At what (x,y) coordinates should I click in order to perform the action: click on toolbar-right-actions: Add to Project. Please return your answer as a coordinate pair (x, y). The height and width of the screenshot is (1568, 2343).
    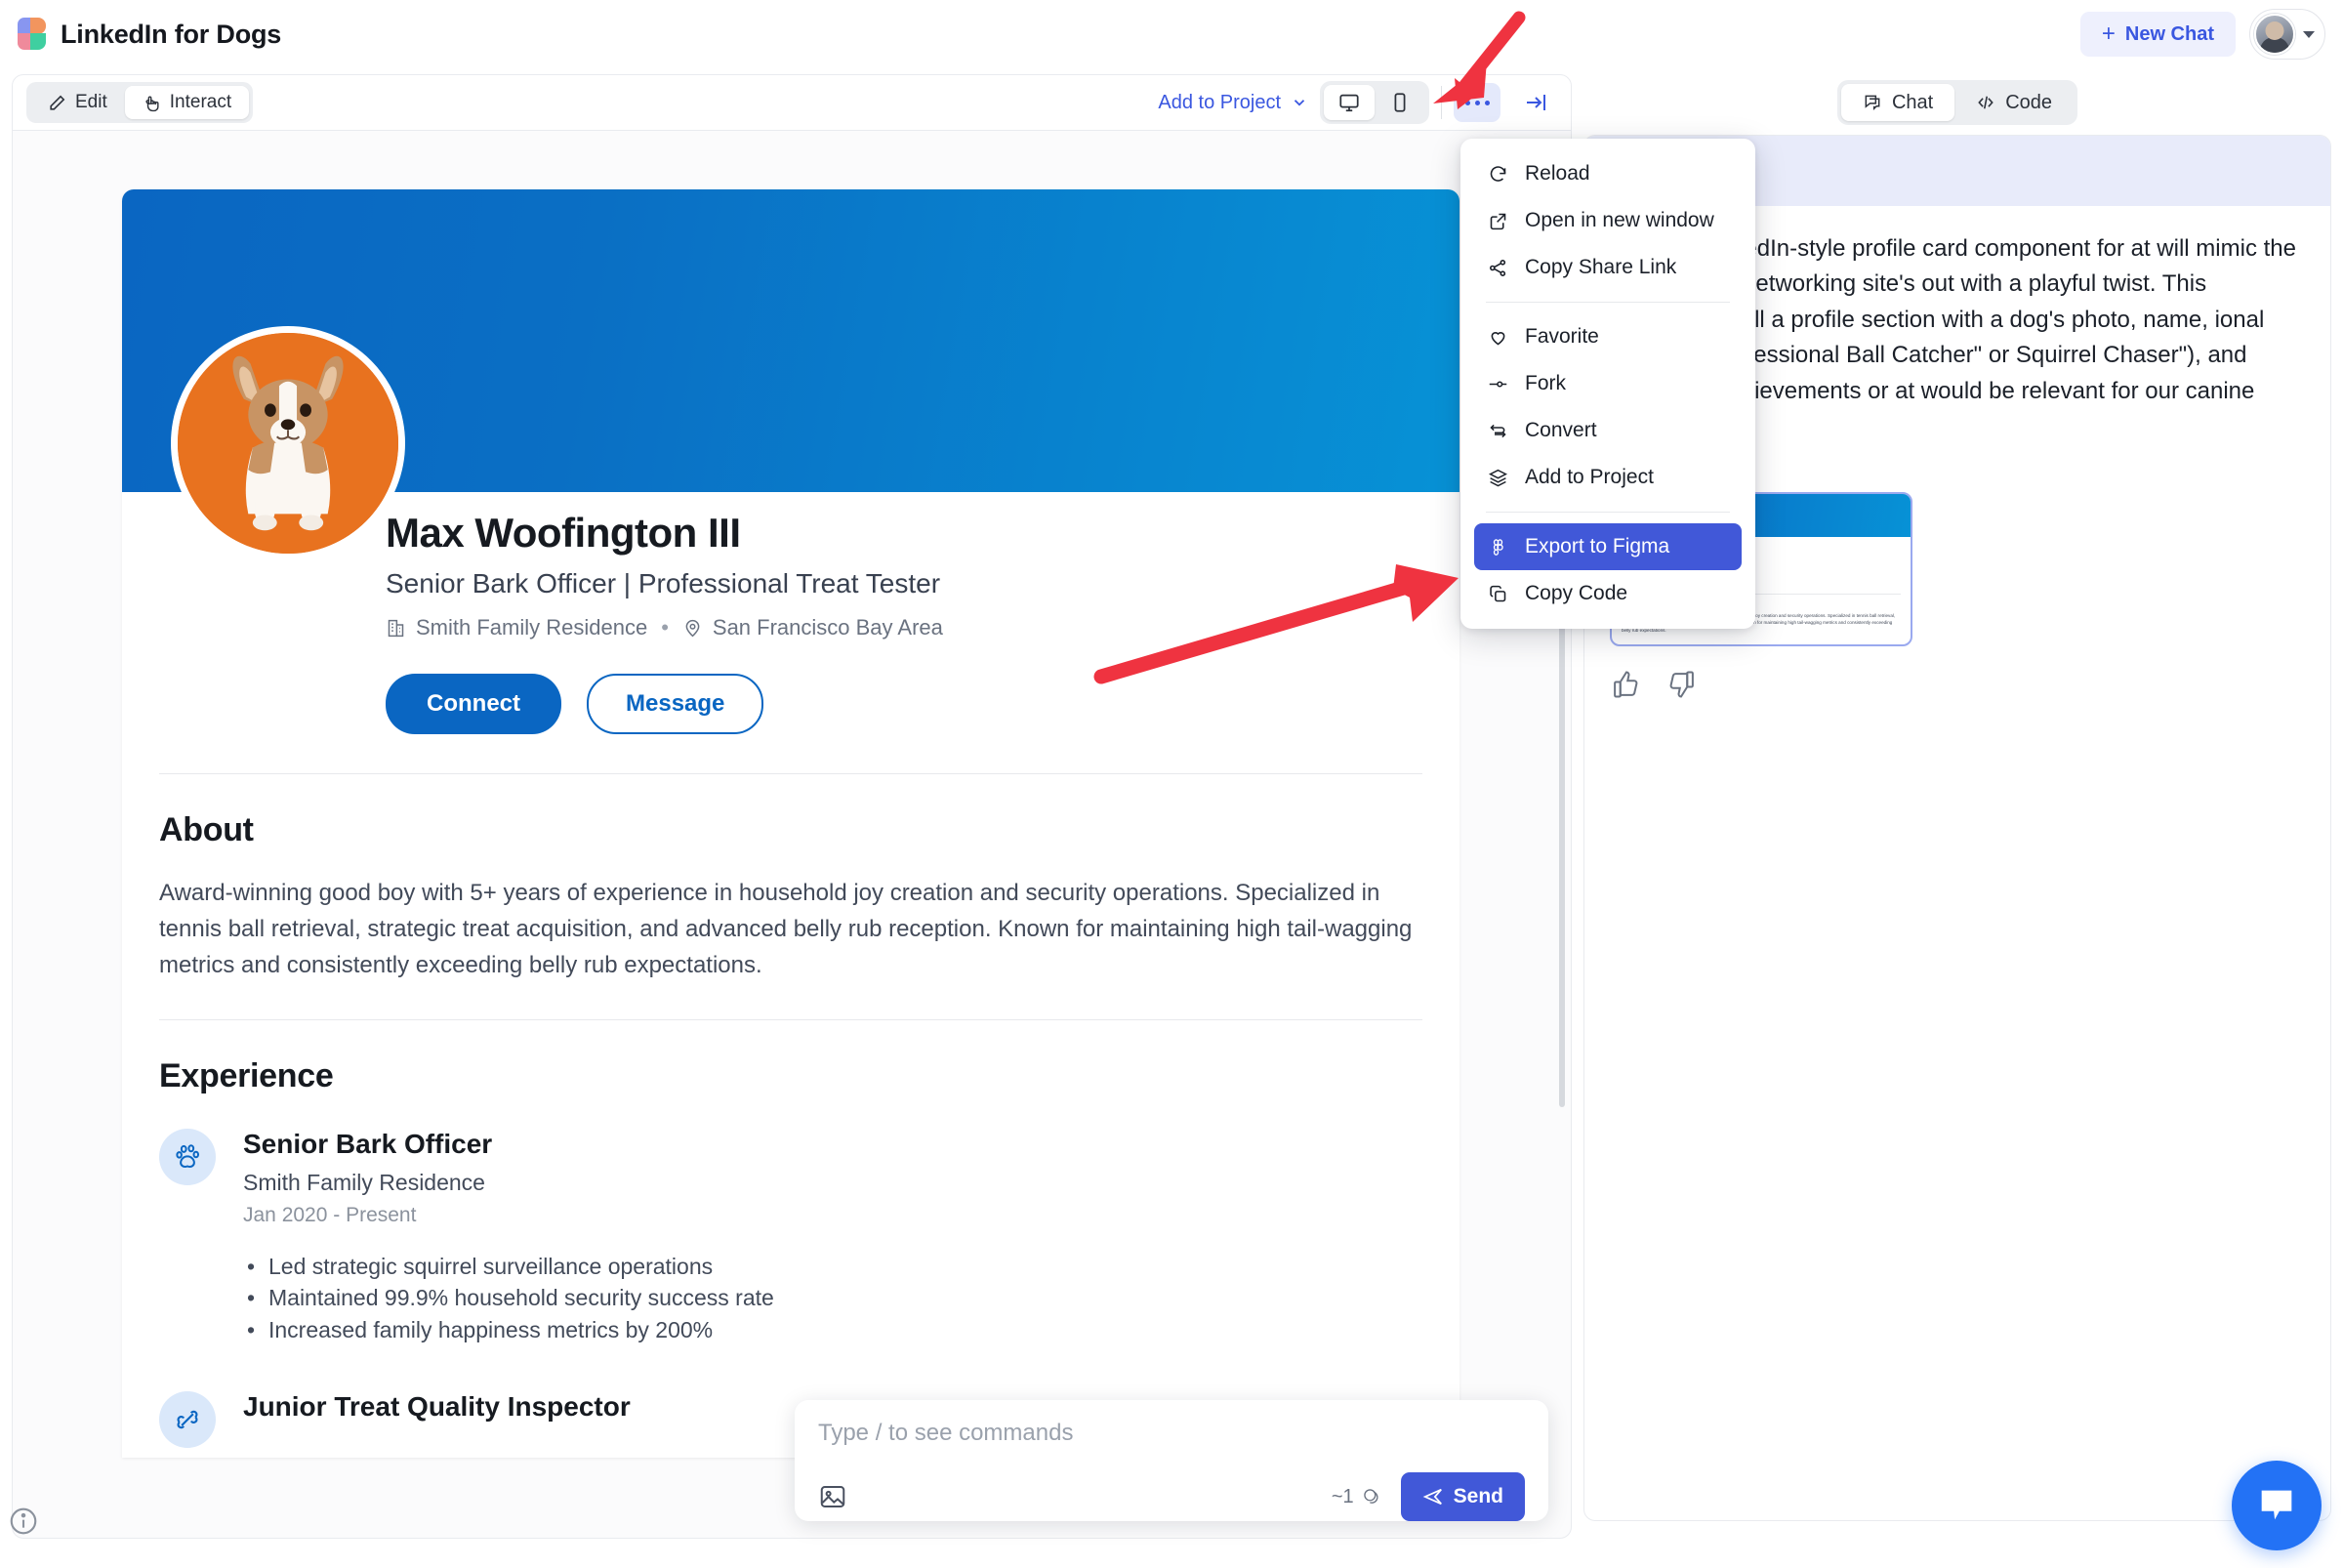
    Looking at the image, I should click on (1364, 103).